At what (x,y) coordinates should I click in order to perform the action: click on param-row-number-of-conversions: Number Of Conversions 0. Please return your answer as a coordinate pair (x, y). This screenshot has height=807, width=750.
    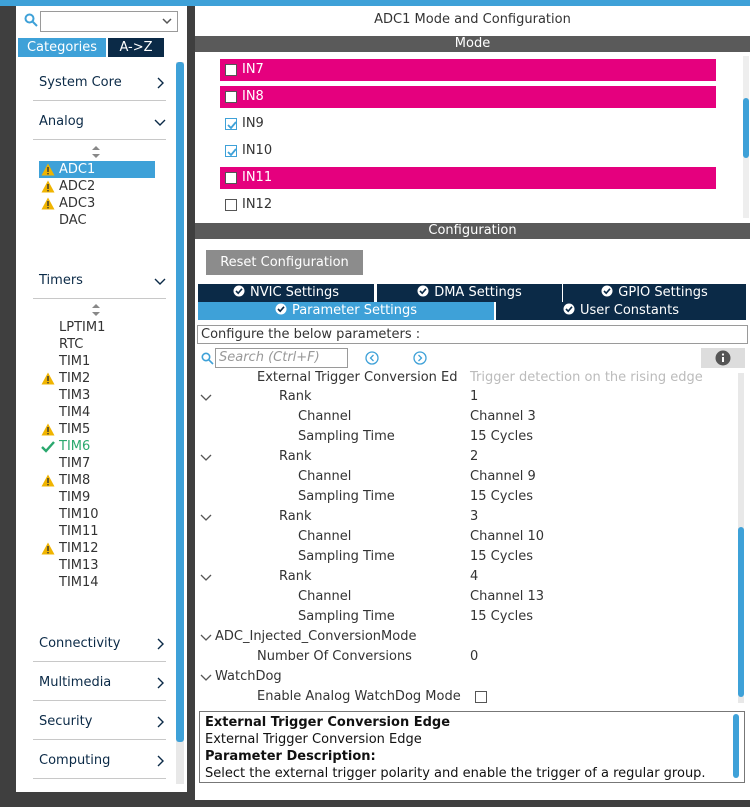
    Looking at the image, I should click on (469, 657).